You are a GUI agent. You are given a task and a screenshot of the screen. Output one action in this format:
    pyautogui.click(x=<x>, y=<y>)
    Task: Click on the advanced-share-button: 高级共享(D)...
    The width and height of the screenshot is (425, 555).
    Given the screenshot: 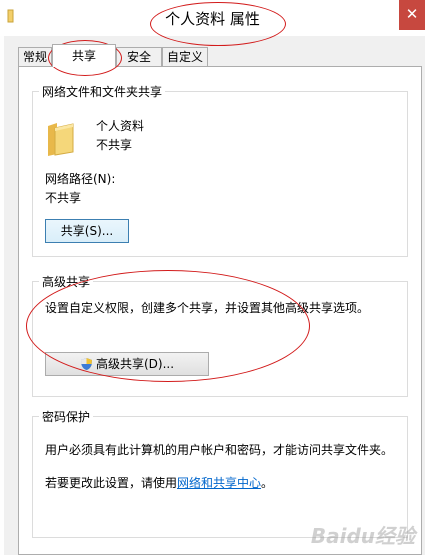 What is the action you would take?
    pyautogui.click(x=127, y=364)
    